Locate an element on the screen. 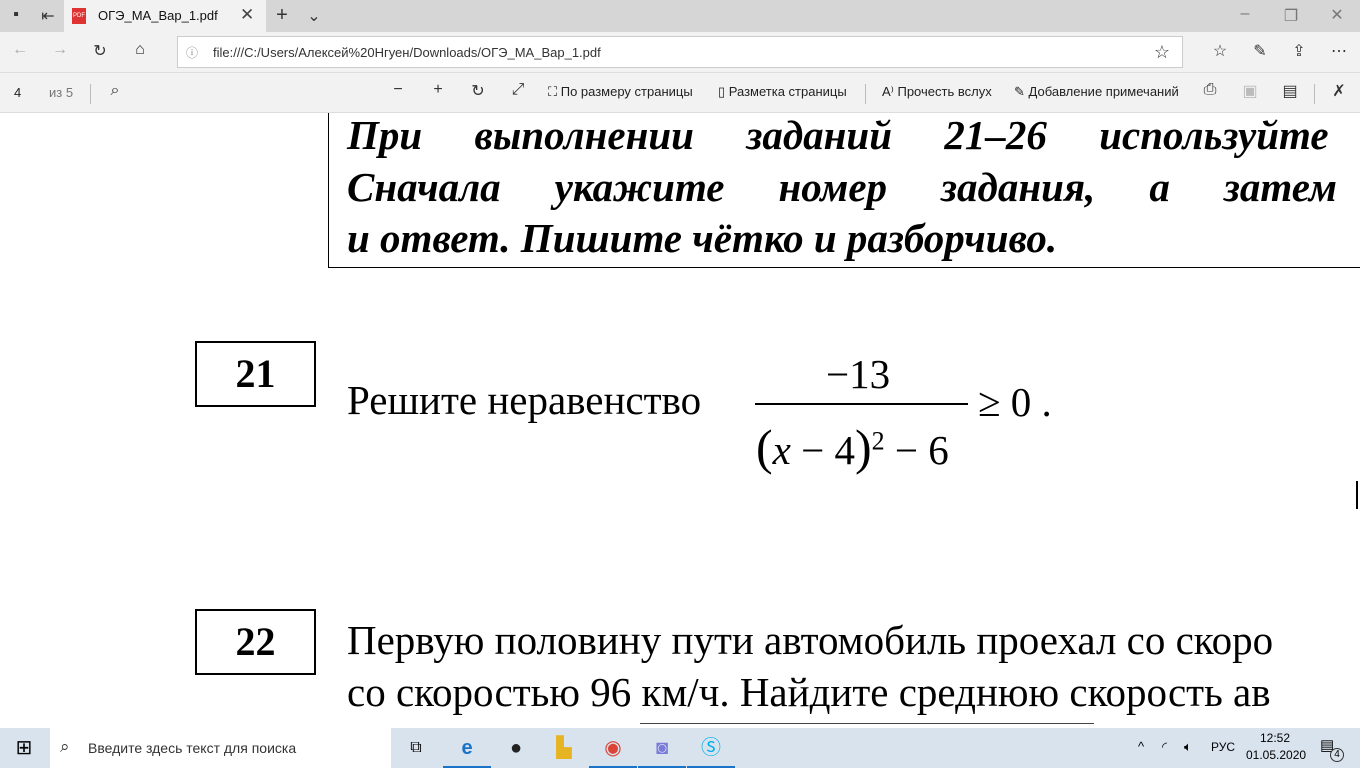 The width and height of the screenshot is (1360, 768). instruction-line: и ответ. Пишите чётко и разборчиво. is located at coordinates (702, 238).